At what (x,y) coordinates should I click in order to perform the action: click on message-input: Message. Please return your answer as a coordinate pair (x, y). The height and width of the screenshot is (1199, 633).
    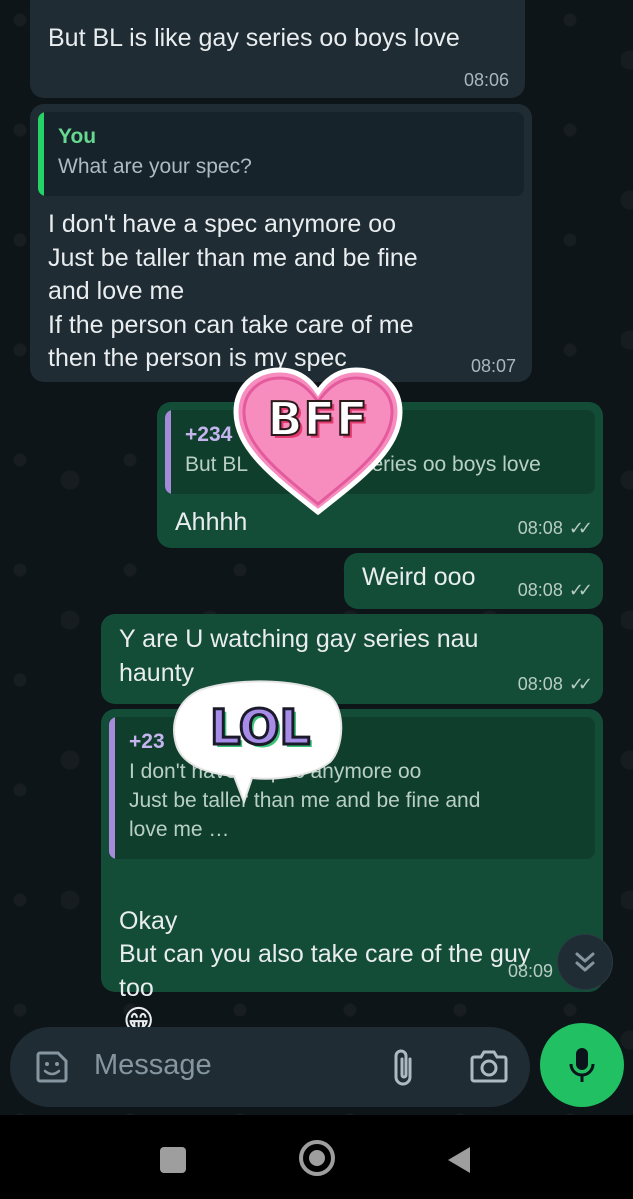
    Looking at the image, I should click on (153, 1065).